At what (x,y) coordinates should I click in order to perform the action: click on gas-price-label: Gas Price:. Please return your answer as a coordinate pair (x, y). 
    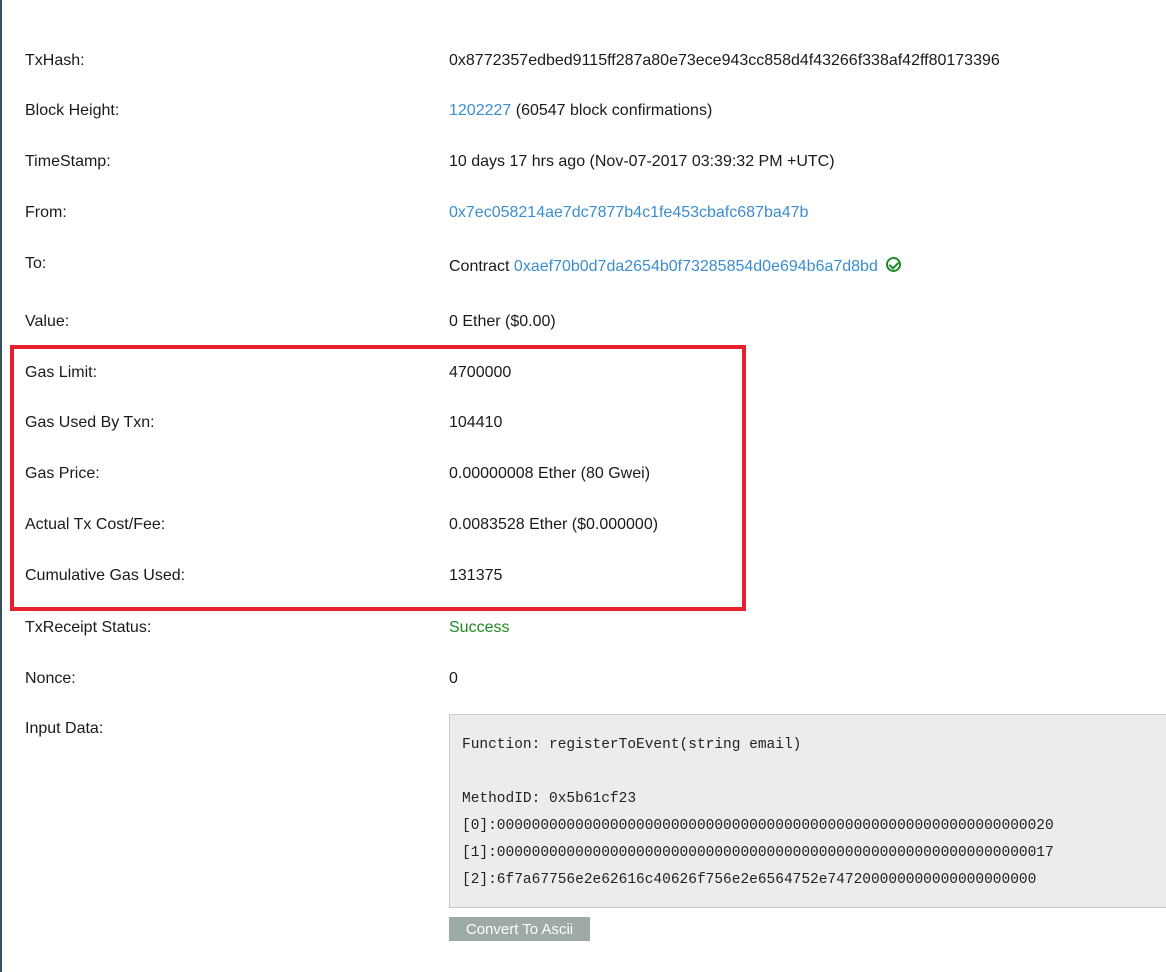
    Looking at the image, I should click on (62, 473).